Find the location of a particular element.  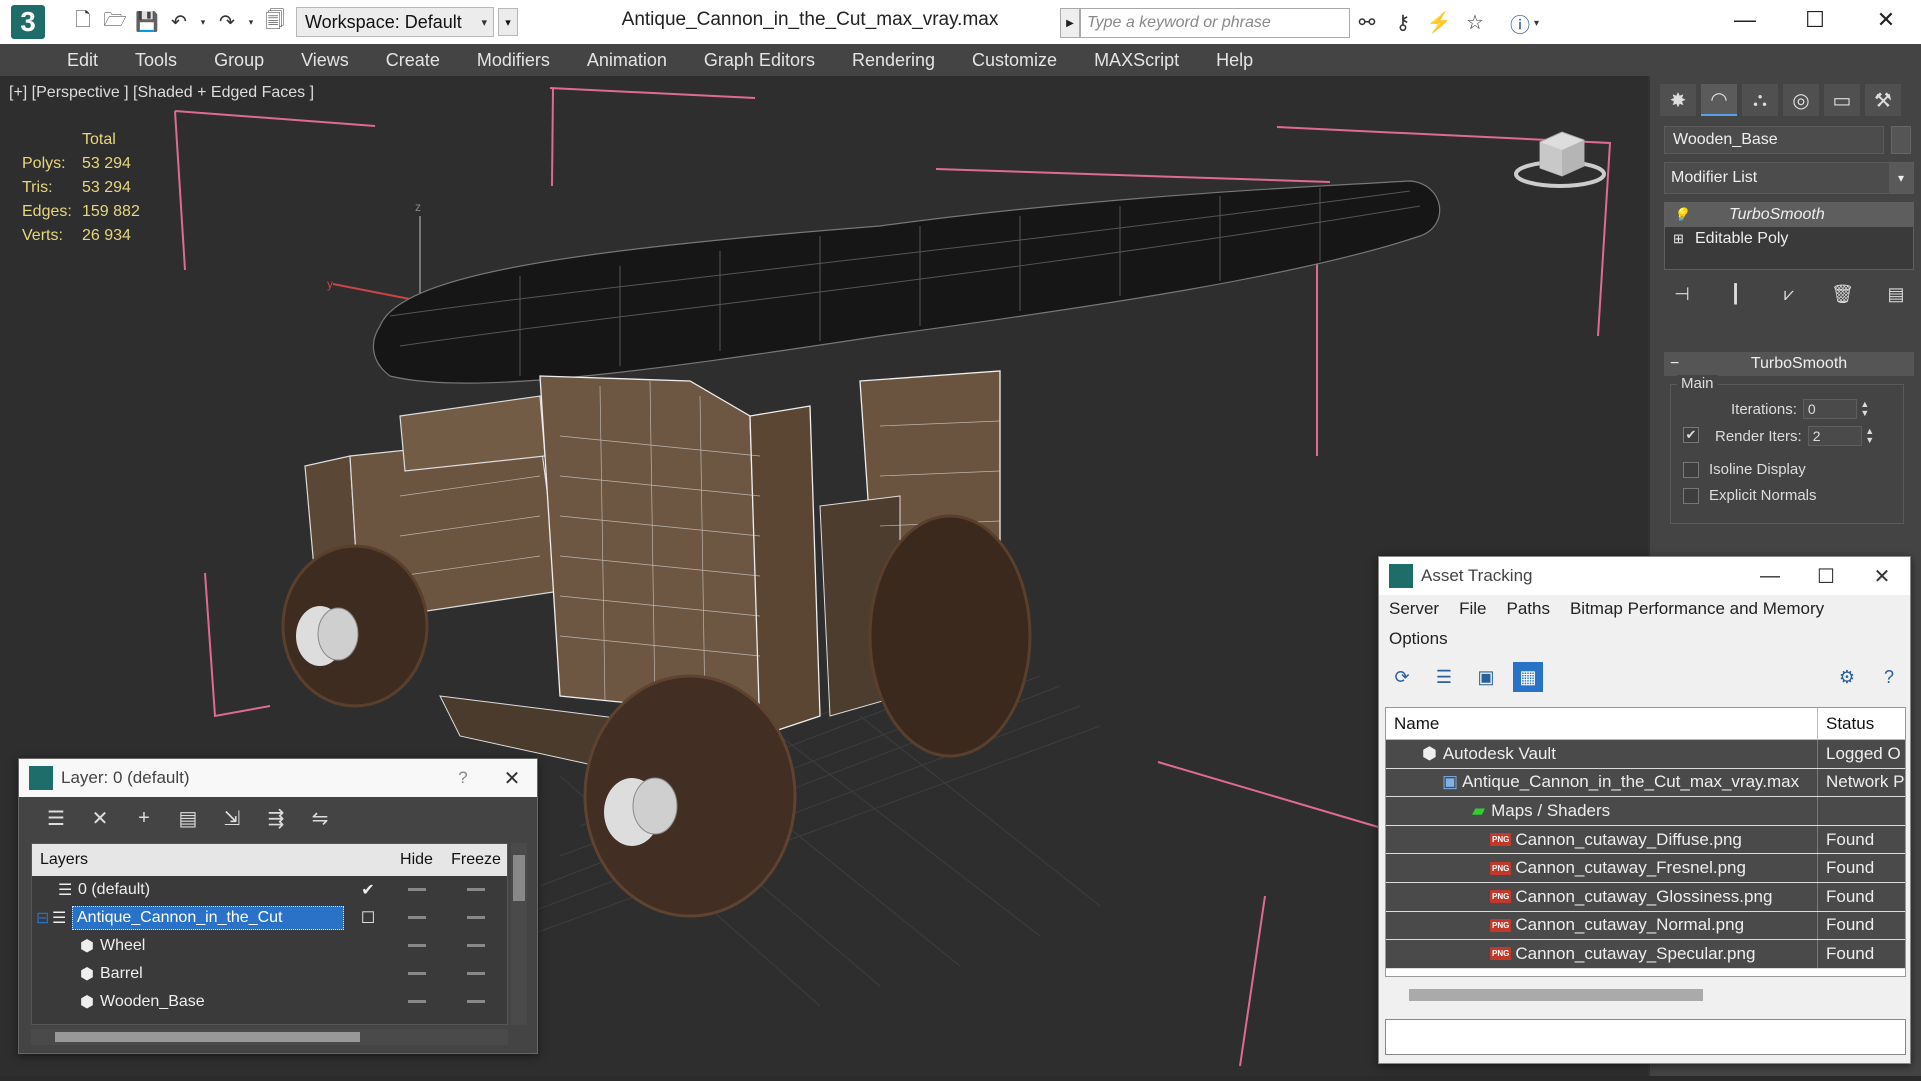

layer-row-default: ☰ 0 (default) ✔ is located at coordinates (269, 890).